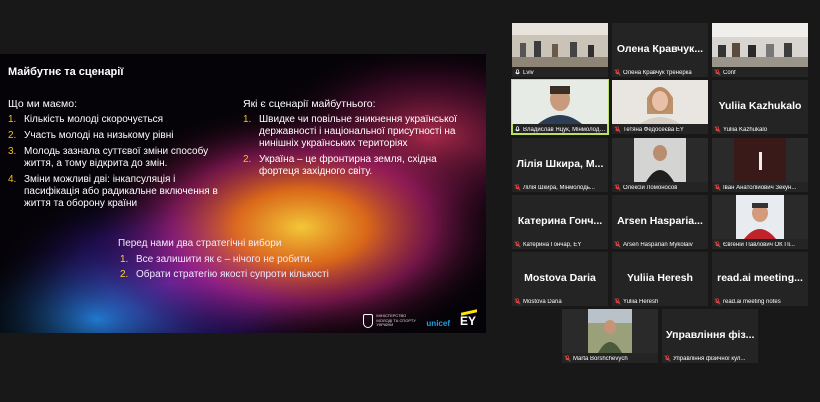  What do you see at coordinates (745, 129) in the screenshot?
I see `participant-name: Yuliia Kazhukalo` at bounding box center [745, 129].